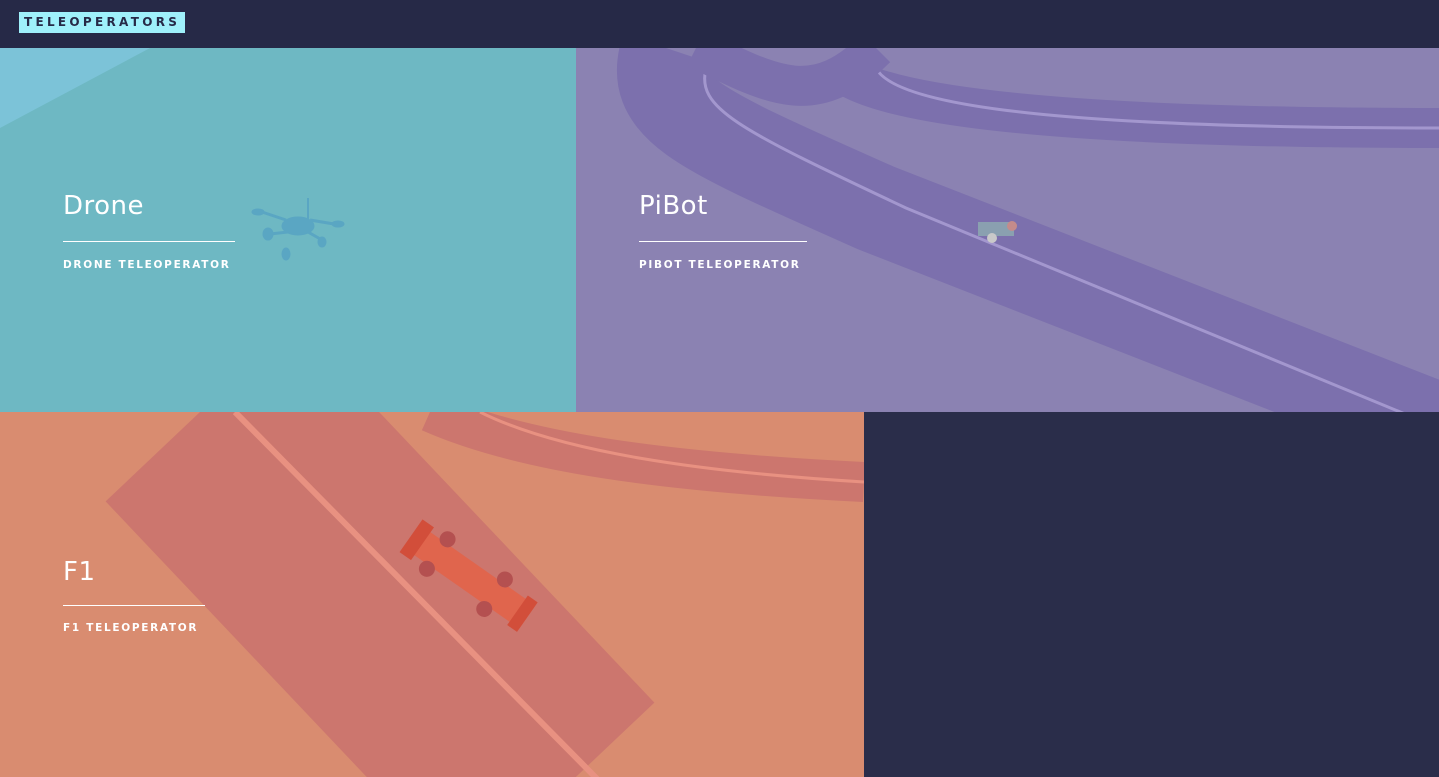 Image resolution: width=1439 pixels, height=777 pixels. I want to click on teleoperators-logo: TELEOPERATORS, so click(102, 22).